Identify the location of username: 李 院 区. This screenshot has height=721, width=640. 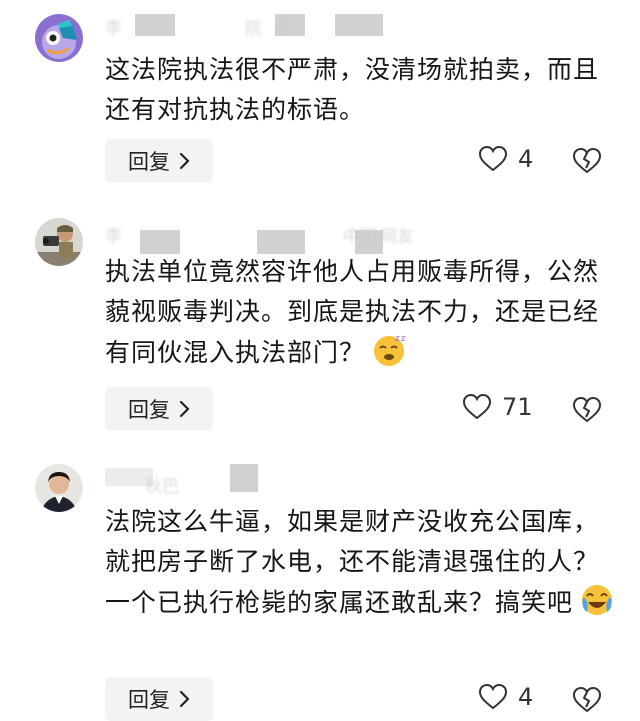
(285, 26).